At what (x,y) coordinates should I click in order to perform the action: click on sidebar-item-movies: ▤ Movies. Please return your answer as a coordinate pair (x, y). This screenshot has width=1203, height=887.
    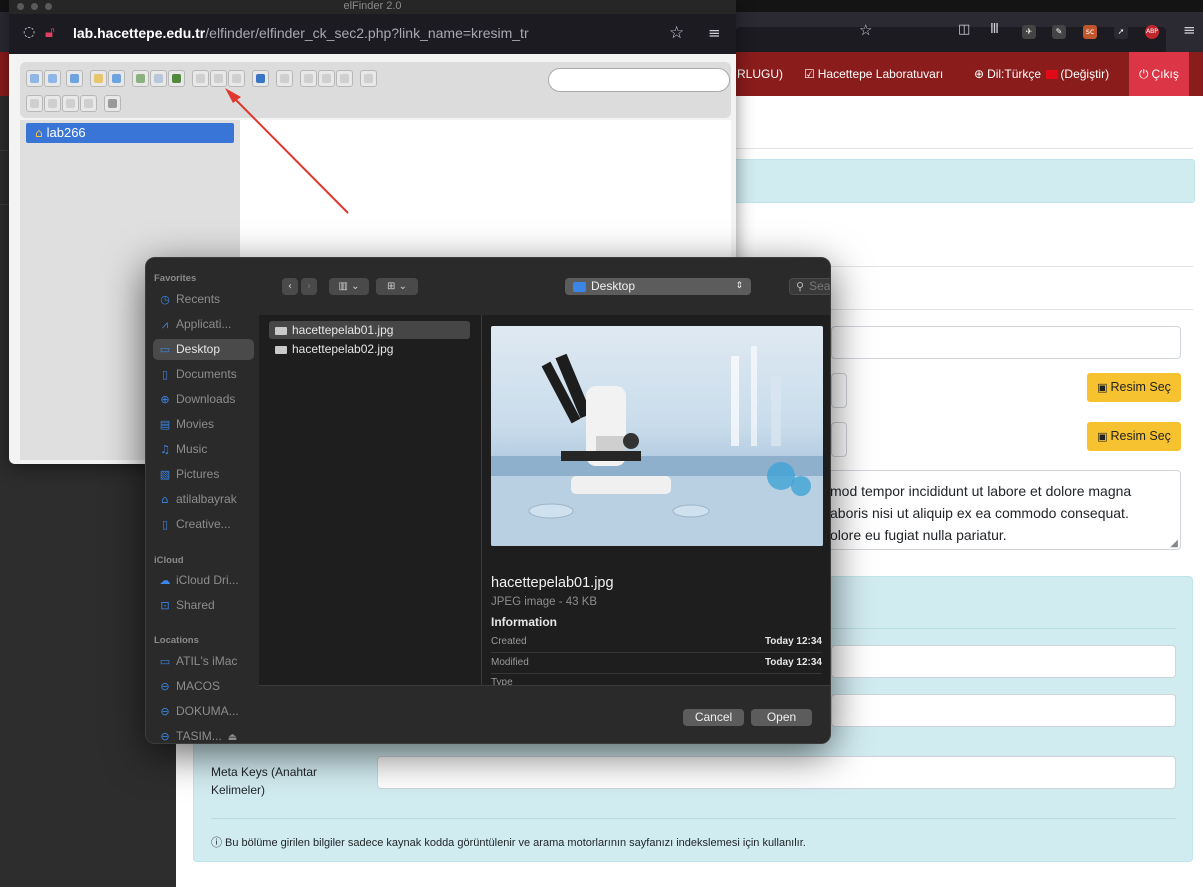
    Looking at the image, I should click on (203, 424).